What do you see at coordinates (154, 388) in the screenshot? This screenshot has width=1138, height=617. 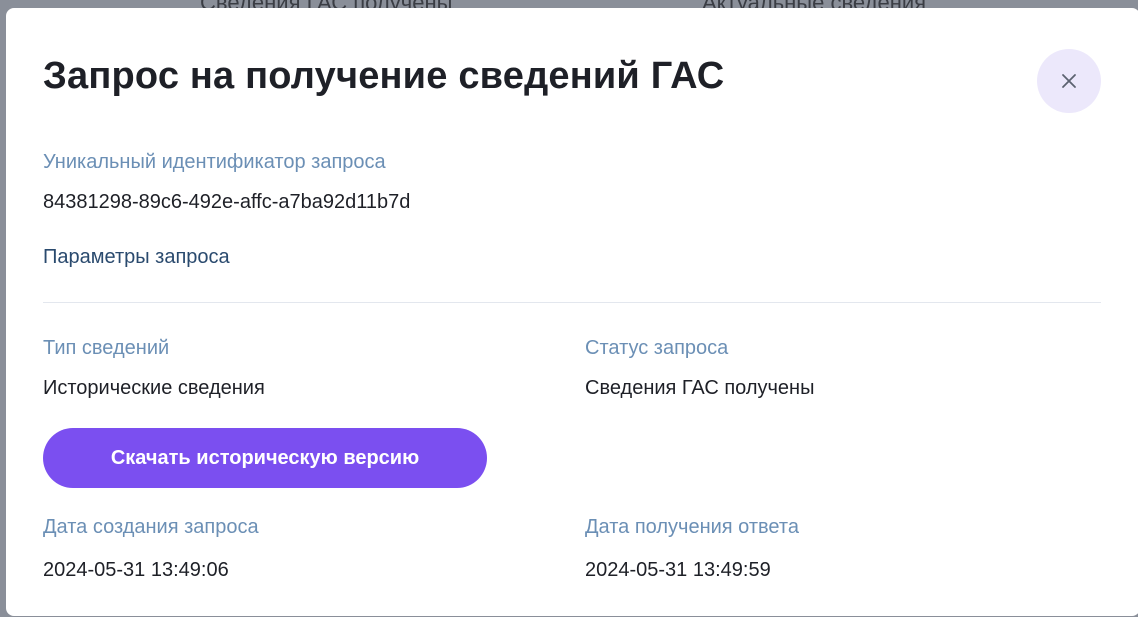 I see `info-type-value: Исторические сведения` at bounding box center [154, 388].